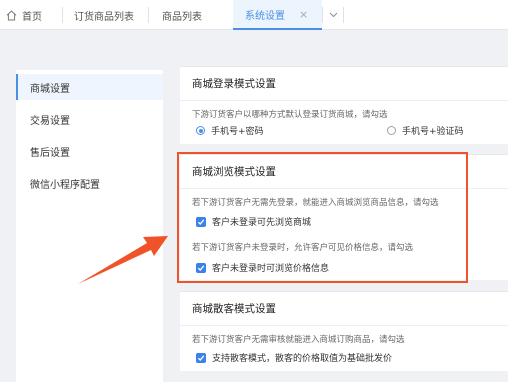 The height and width of the screenshot is (382, 508). What do you see at coordinates (237, 132) in the screenshot?
I see `option-label: 手机号+密码` at bounding box center [237, 132].